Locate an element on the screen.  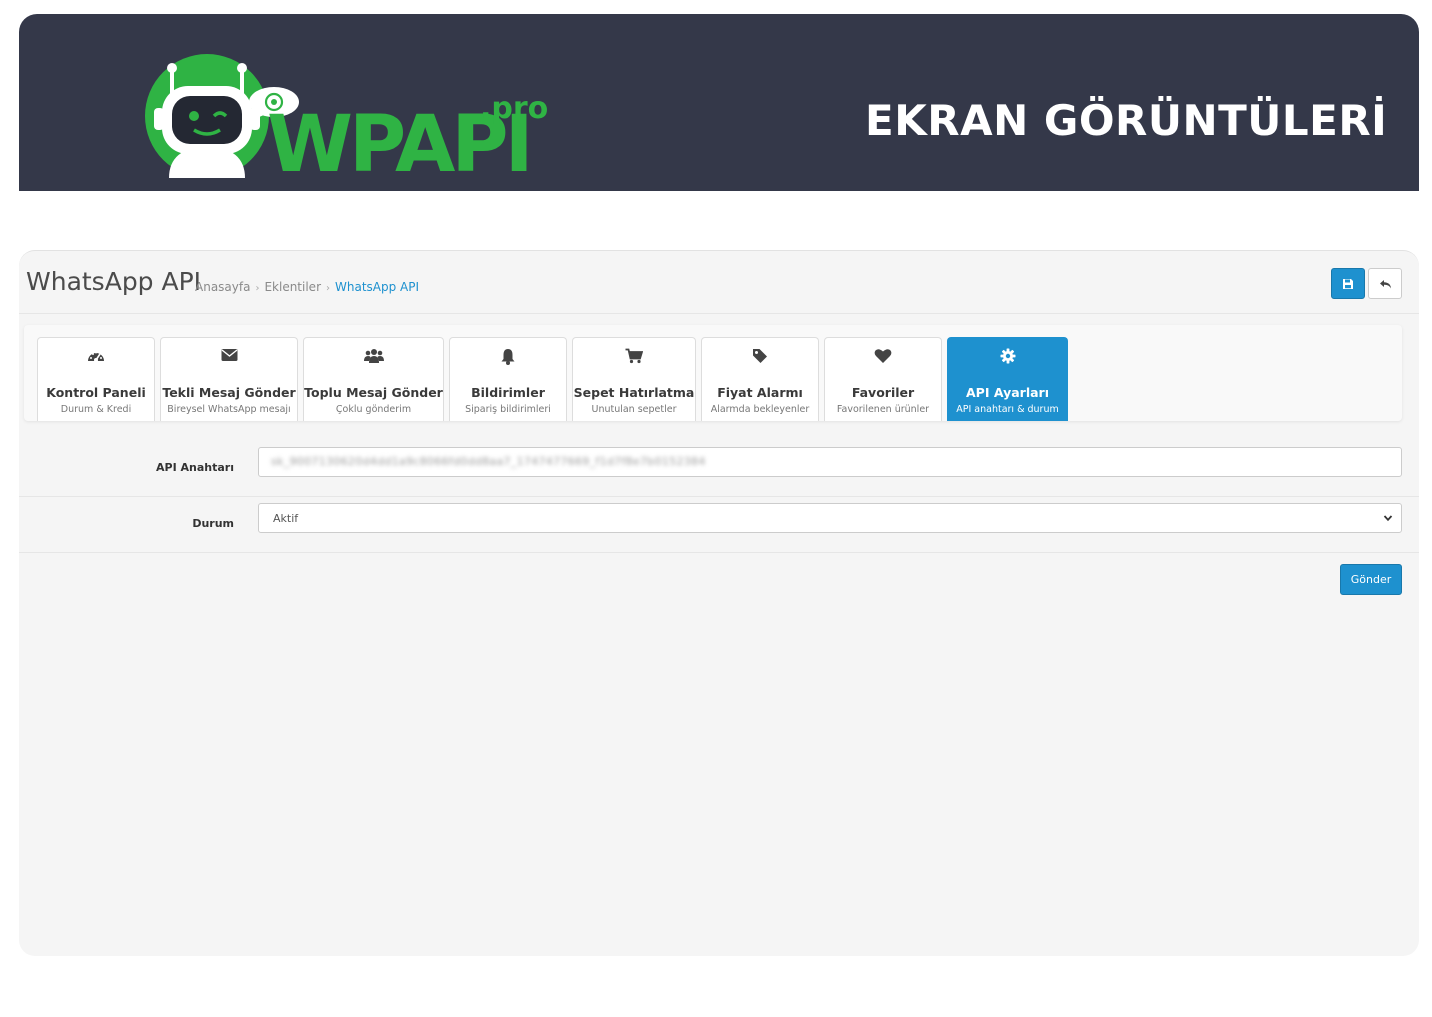
tab-sublabel: Alarmda bekleyenler is located at coordinates (760, 409).